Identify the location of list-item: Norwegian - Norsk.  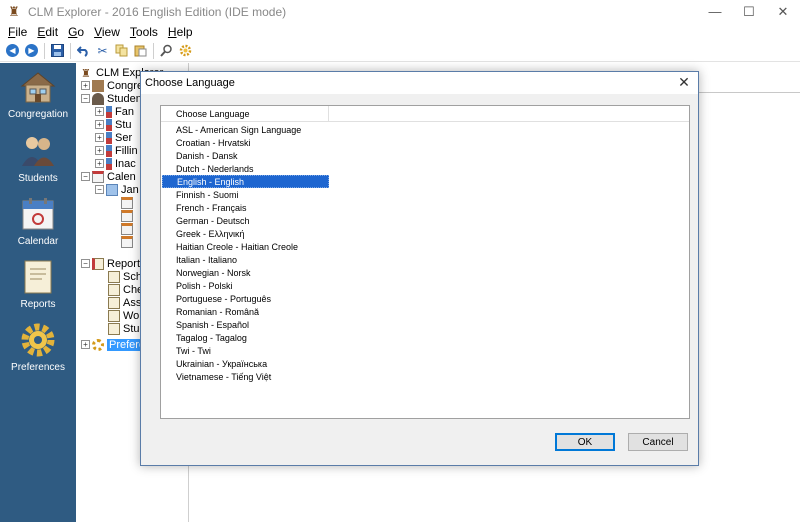
(245, 272).